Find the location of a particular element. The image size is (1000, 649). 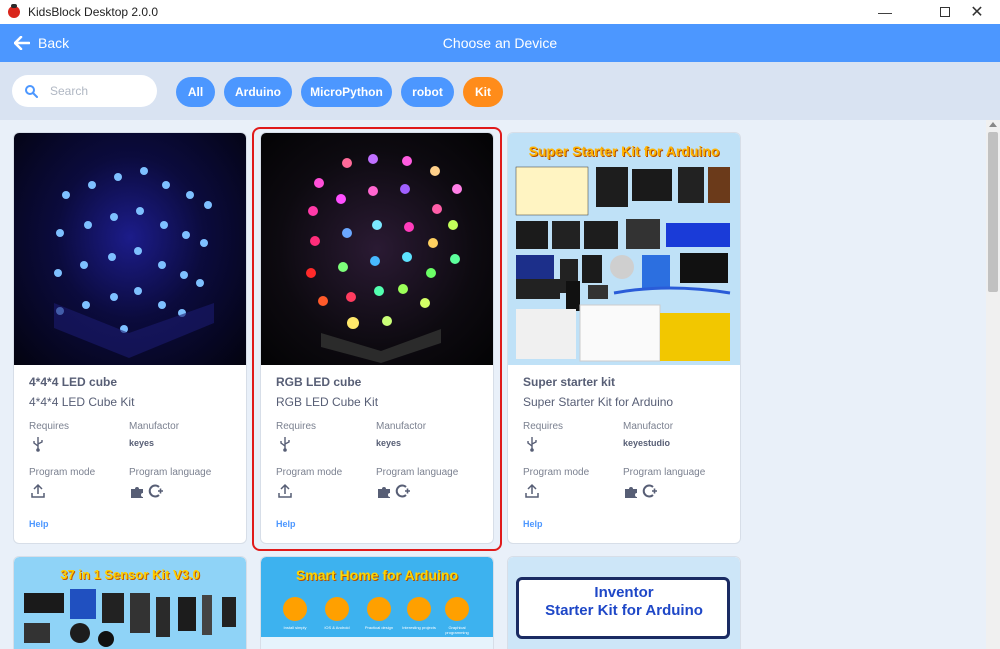

window-titlebar: KidsBlock Desktop 2.0.0 — ✕ is located at coordinates (500, 12).